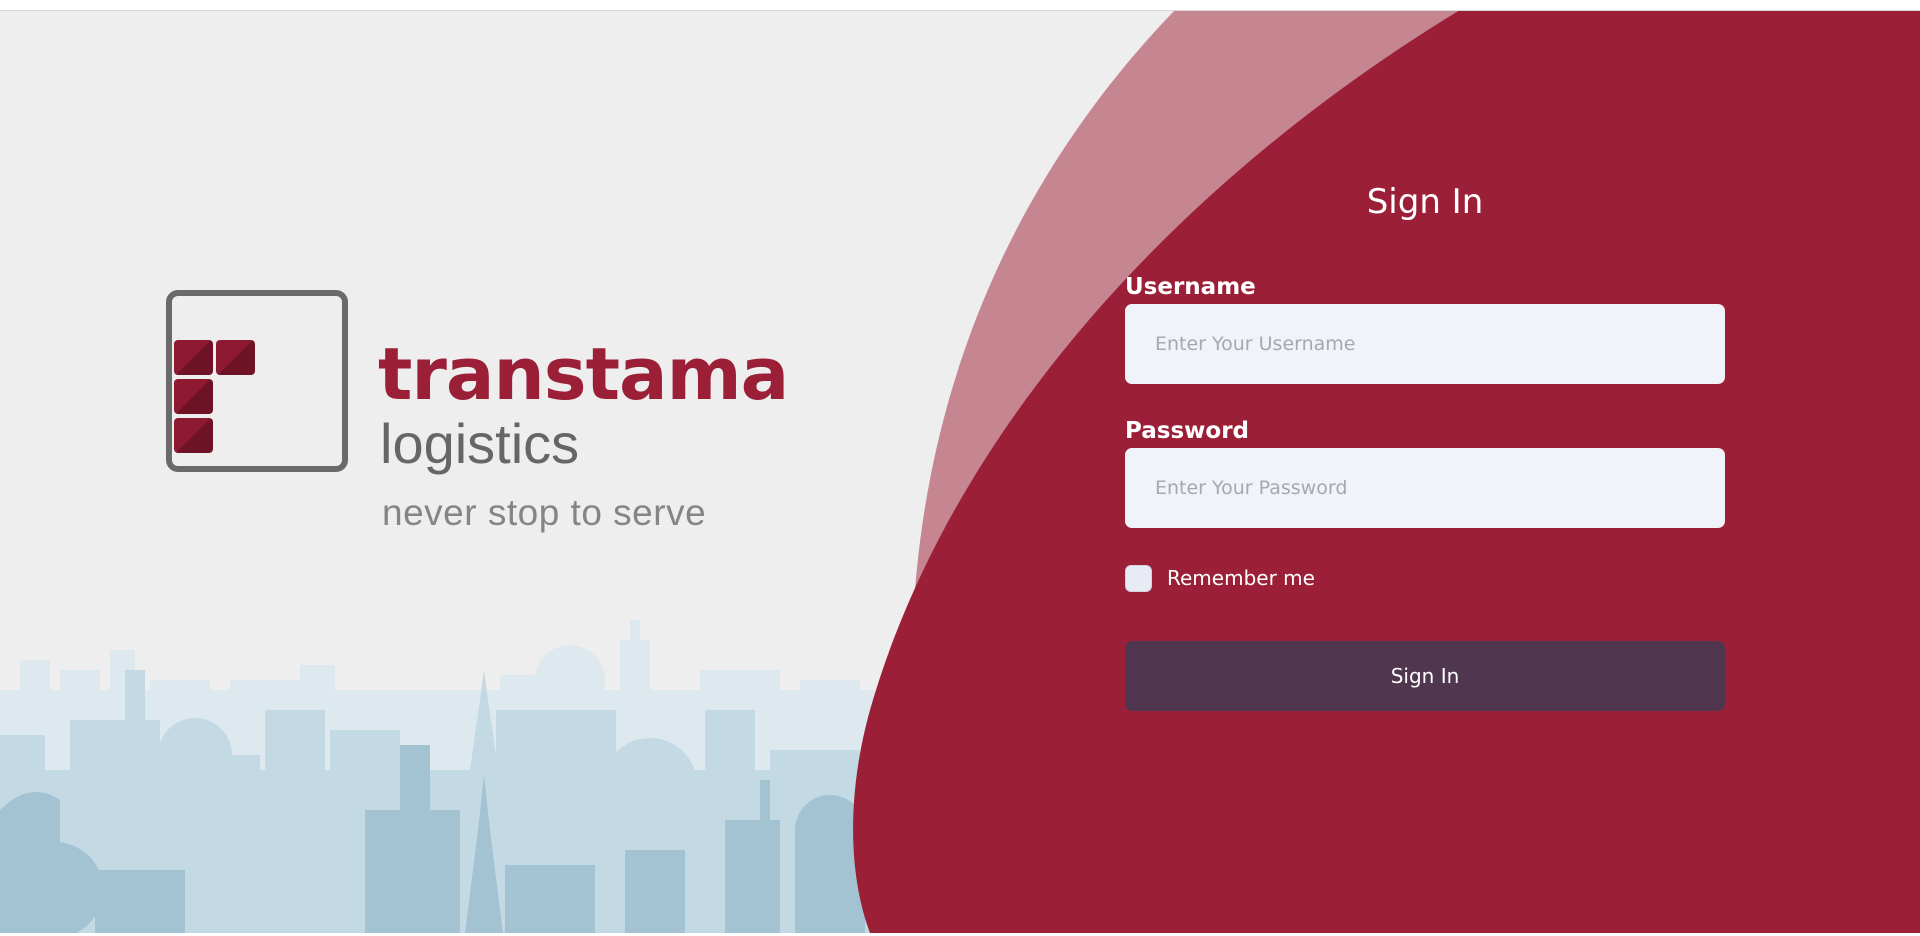 This screenshot has height=936, width=1920. Describe the element at coordinates (1187, 431) in the screenshot. I see `password-label: Password` at that location.